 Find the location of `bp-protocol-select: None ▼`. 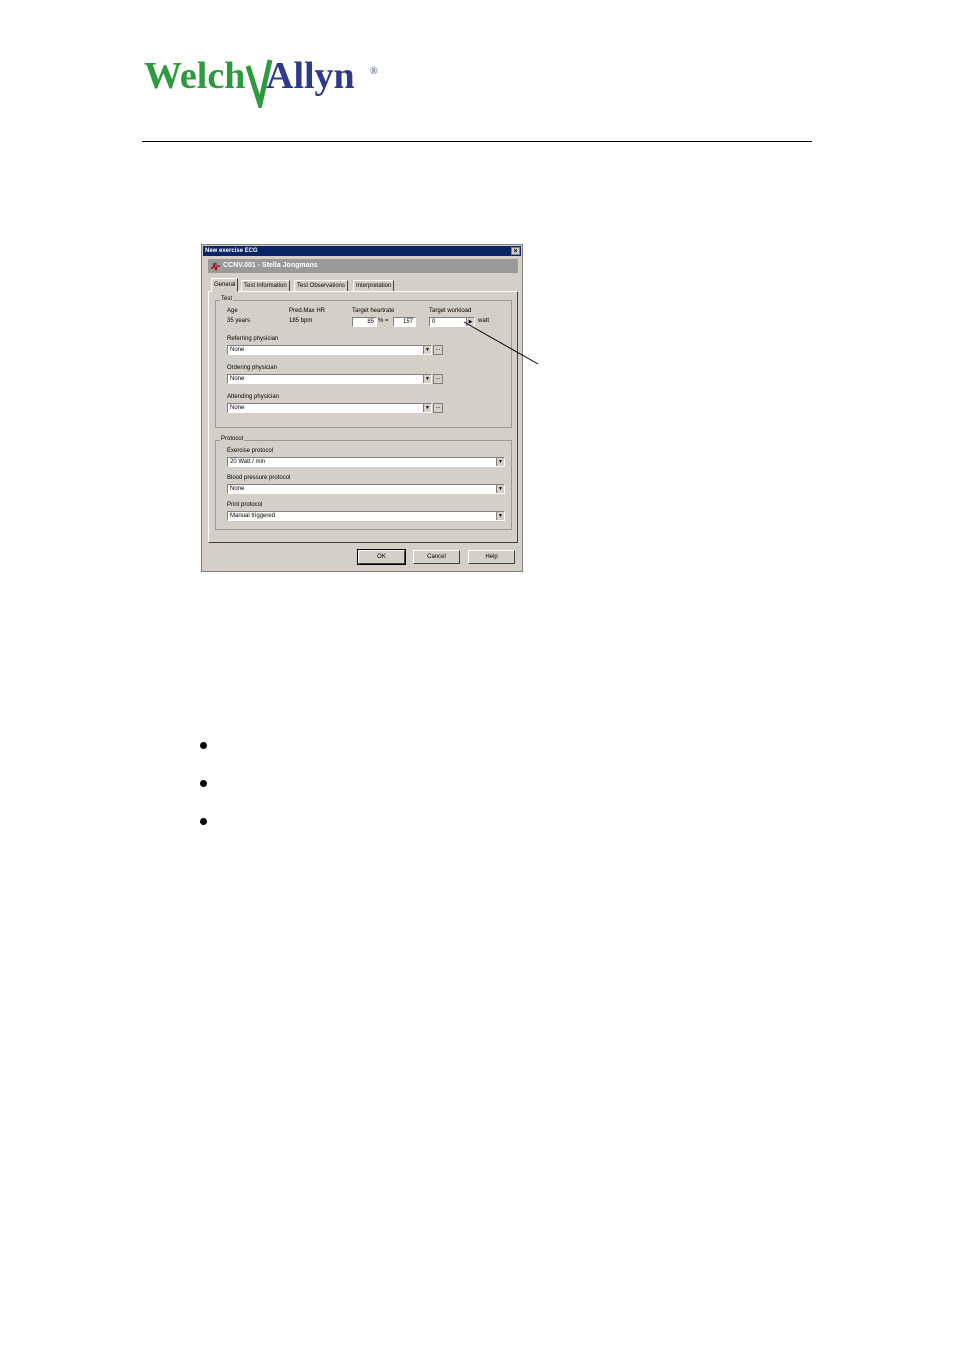

bp-protocol-select: None ▼ is located at coordinates (366, 489).